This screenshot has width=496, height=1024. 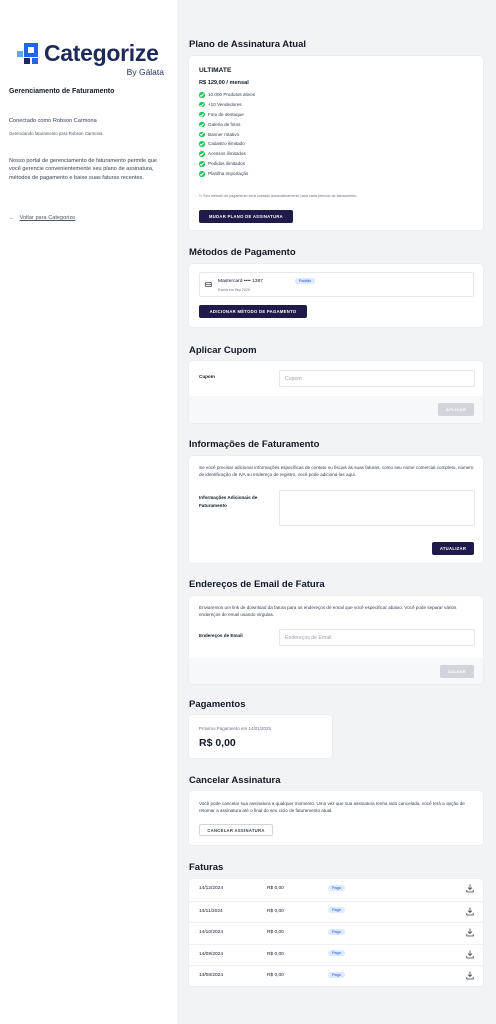 What do you see at coordinates (47, 218) in the screenshot?
I see `back-link-label: Voltar para Categorize` at bounding box center [47, 218].